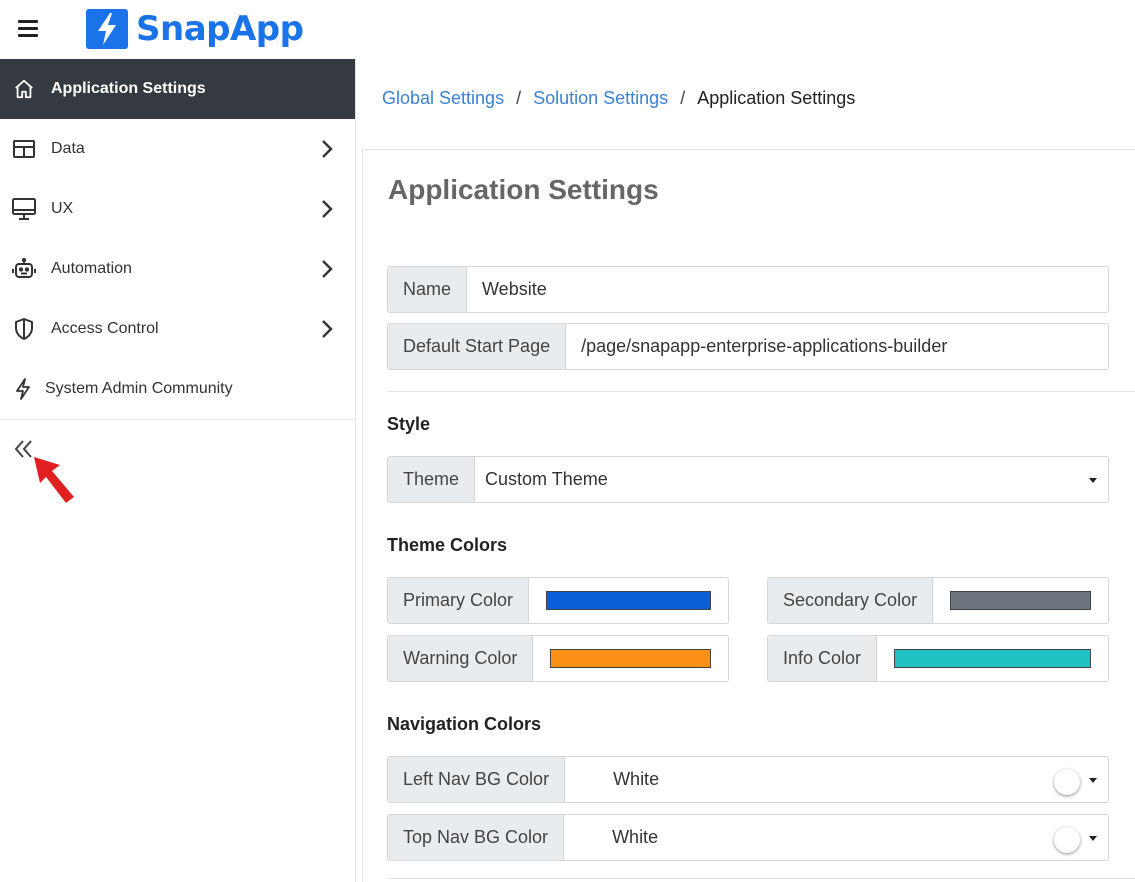 This screenshot has height=882, width=1135. I want to click on info-color-swatch, so click(992, 658).